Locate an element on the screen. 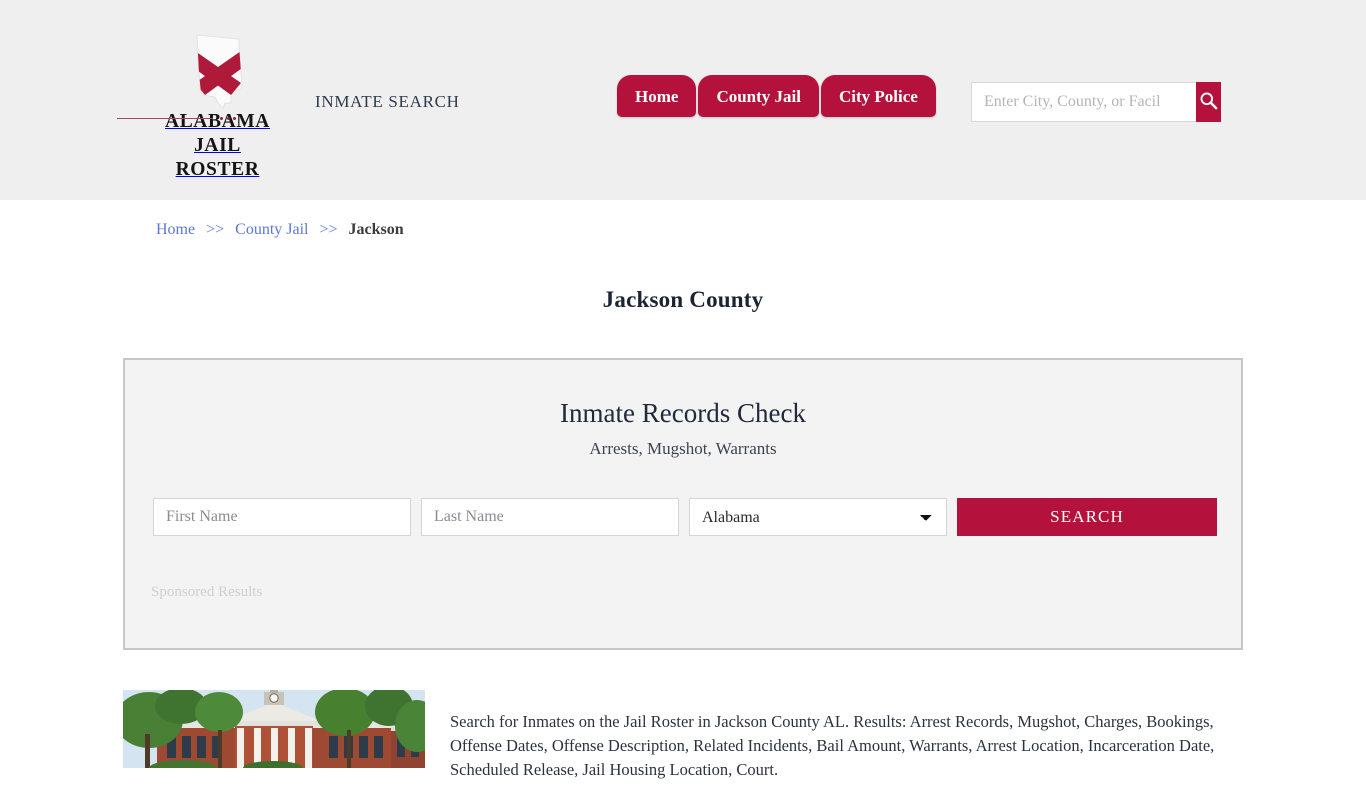 The height and width of the screenshot is (799, 1366). brand-logo: ALABAMA JAIL ROSTER is located at coordinates (201, 106).